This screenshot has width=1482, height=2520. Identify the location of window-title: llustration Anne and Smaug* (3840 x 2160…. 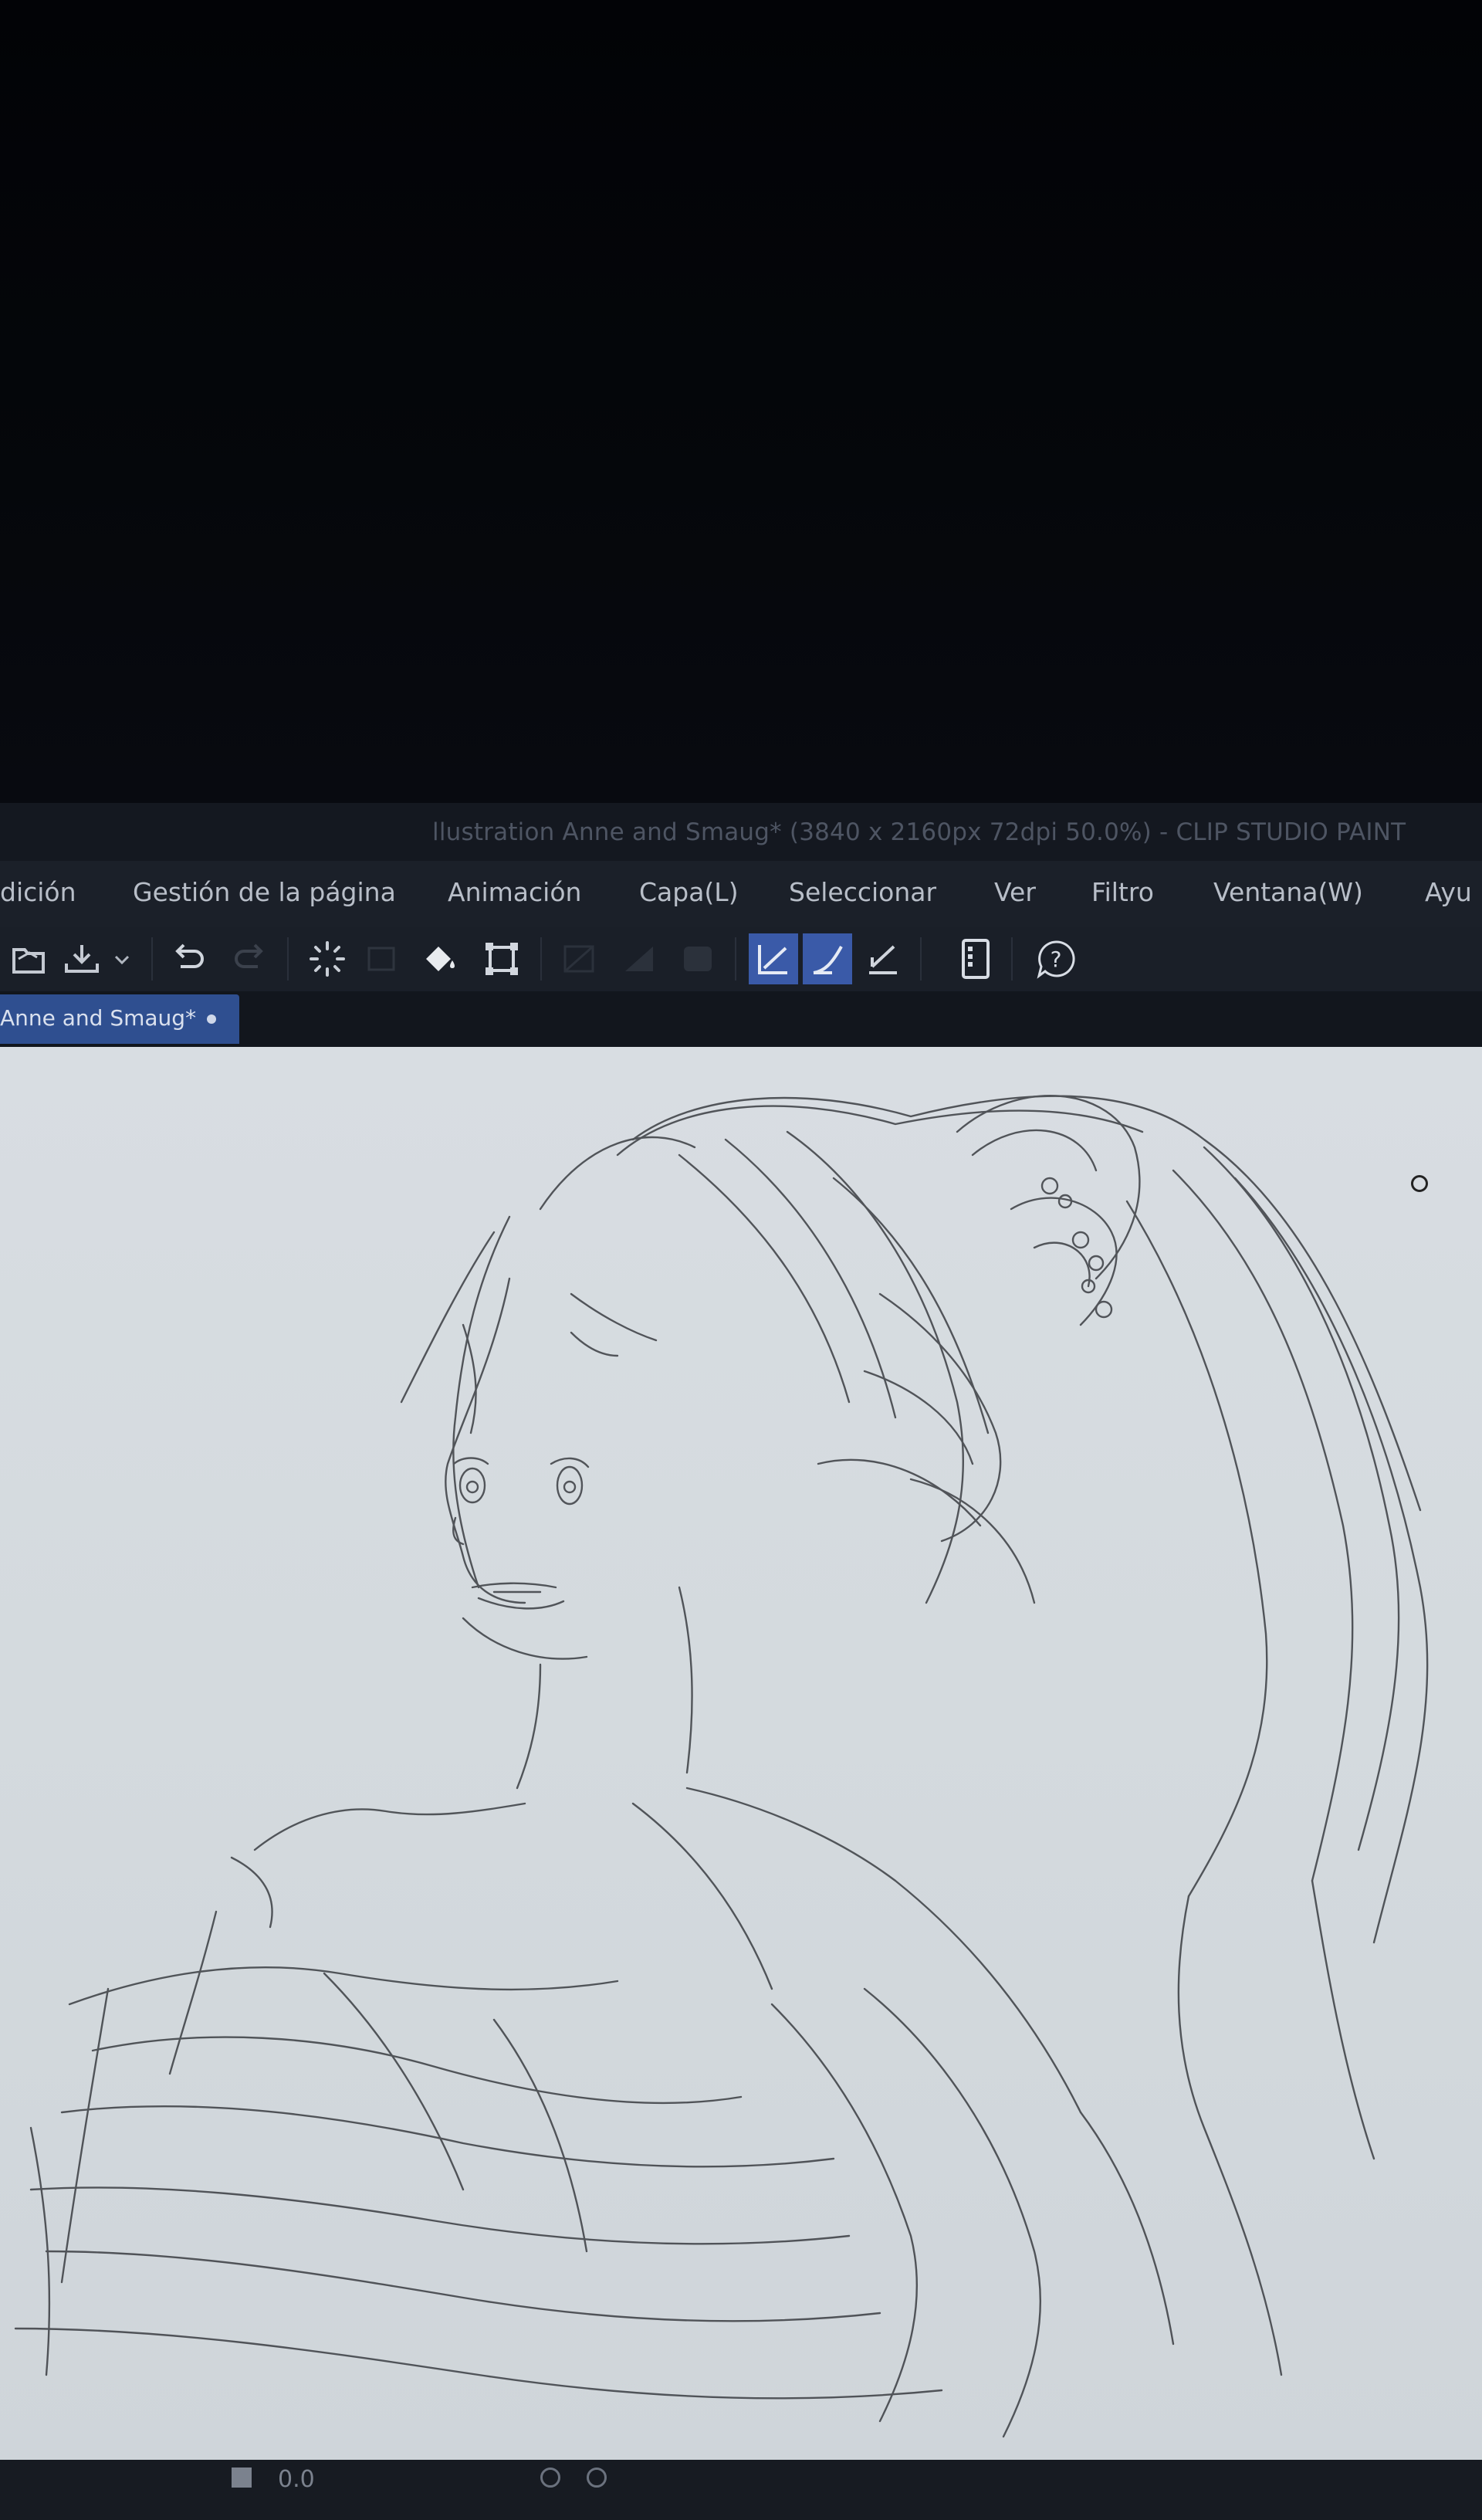
(919, 832).